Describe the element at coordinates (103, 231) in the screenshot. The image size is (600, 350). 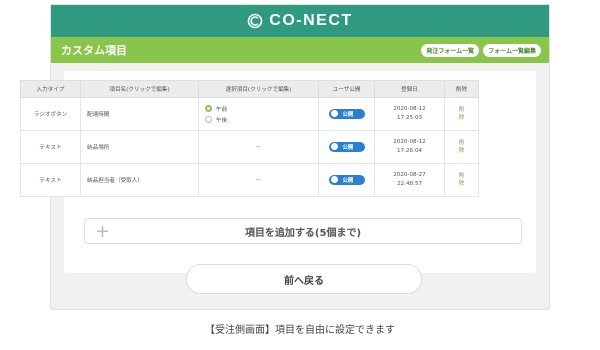
I see `plus-icon: +` at that location.